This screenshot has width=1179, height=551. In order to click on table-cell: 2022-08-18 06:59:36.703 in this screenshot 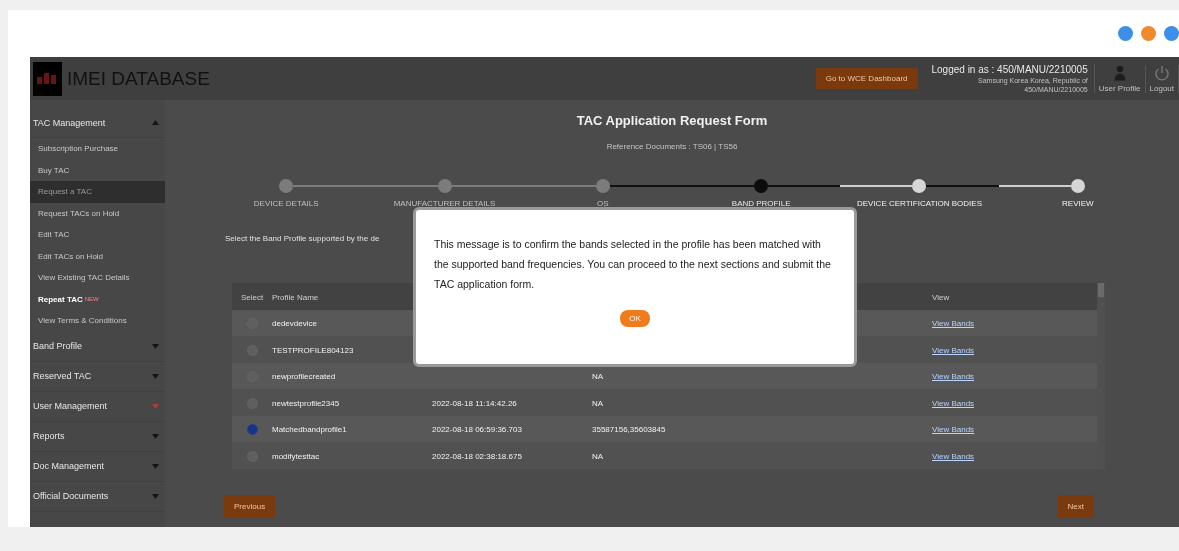, I will do `click(477, 430)`.